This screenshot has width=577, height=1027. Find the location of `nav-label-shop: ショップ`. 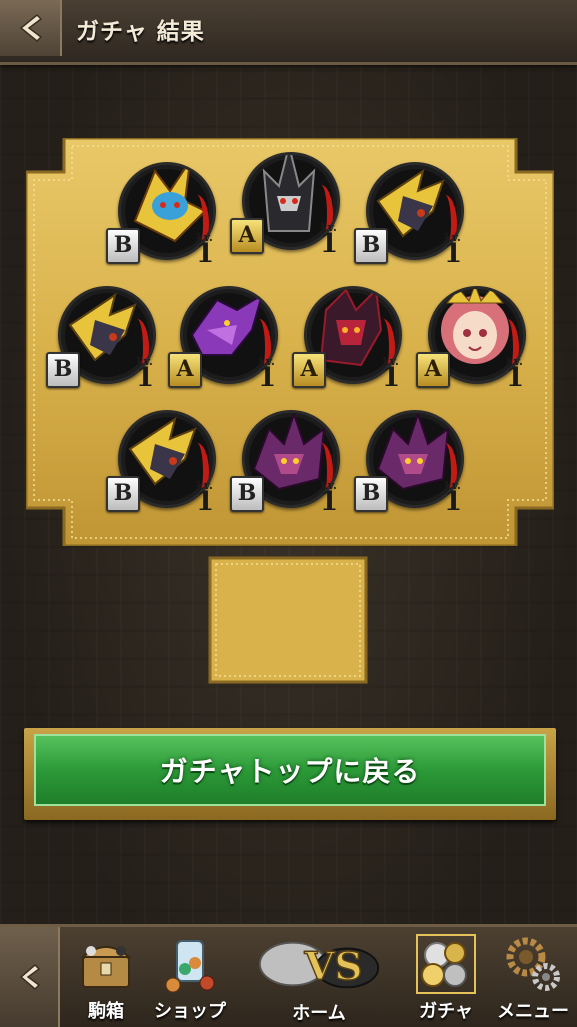

nav-label-shop: ショップ is located at coordinates (190, 1011).